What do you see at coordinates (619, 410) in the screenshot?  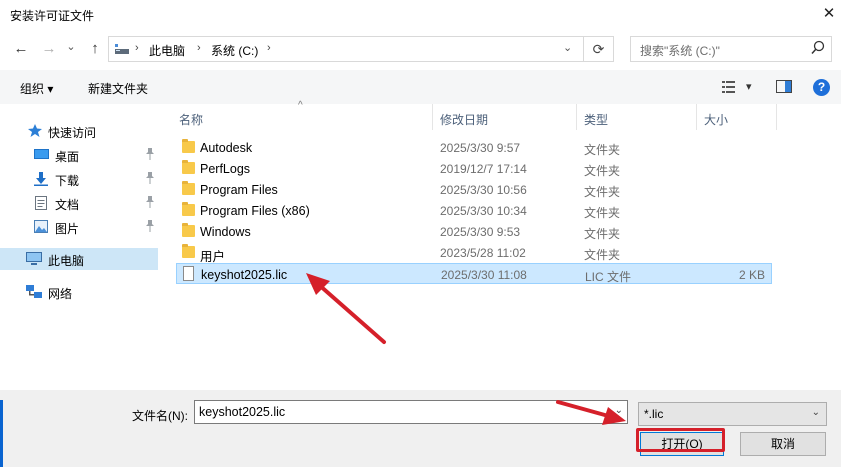 I see `filename-dropdown-chevron-icon: ⌄` at bounding box center [619, 410].